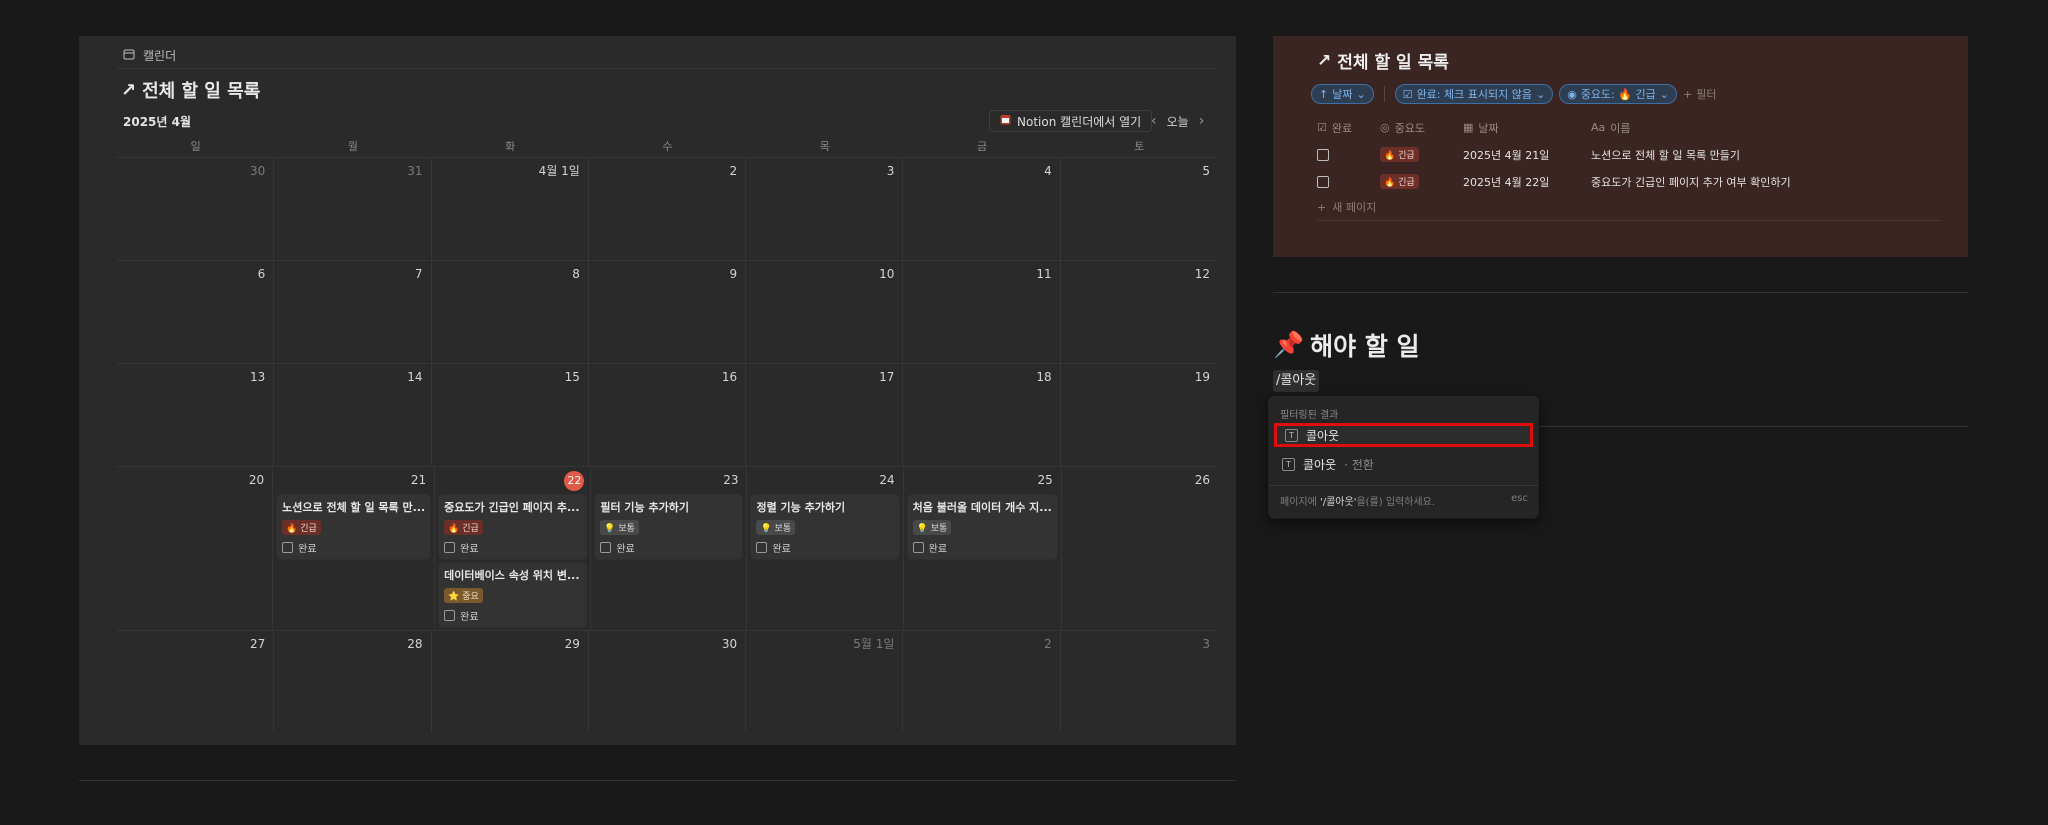 This screenshot has width=2048, height=825. I want to click on calendar-event-card: 처음 불러올 데이터 개수 지... 💡 보통 완료, so click(982, 527).